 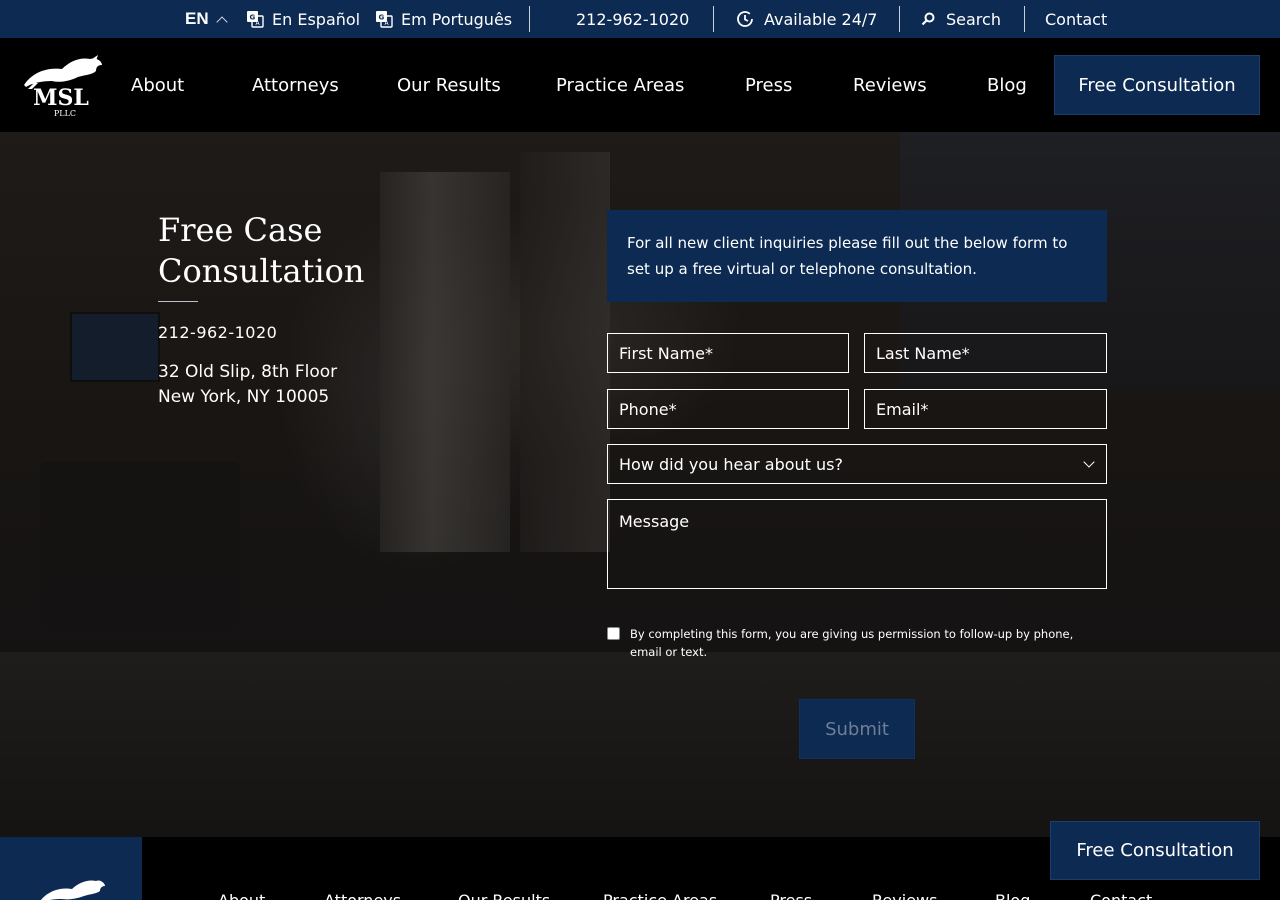 I want to click on footer-nav-about: About, so click(x=241, y=895).